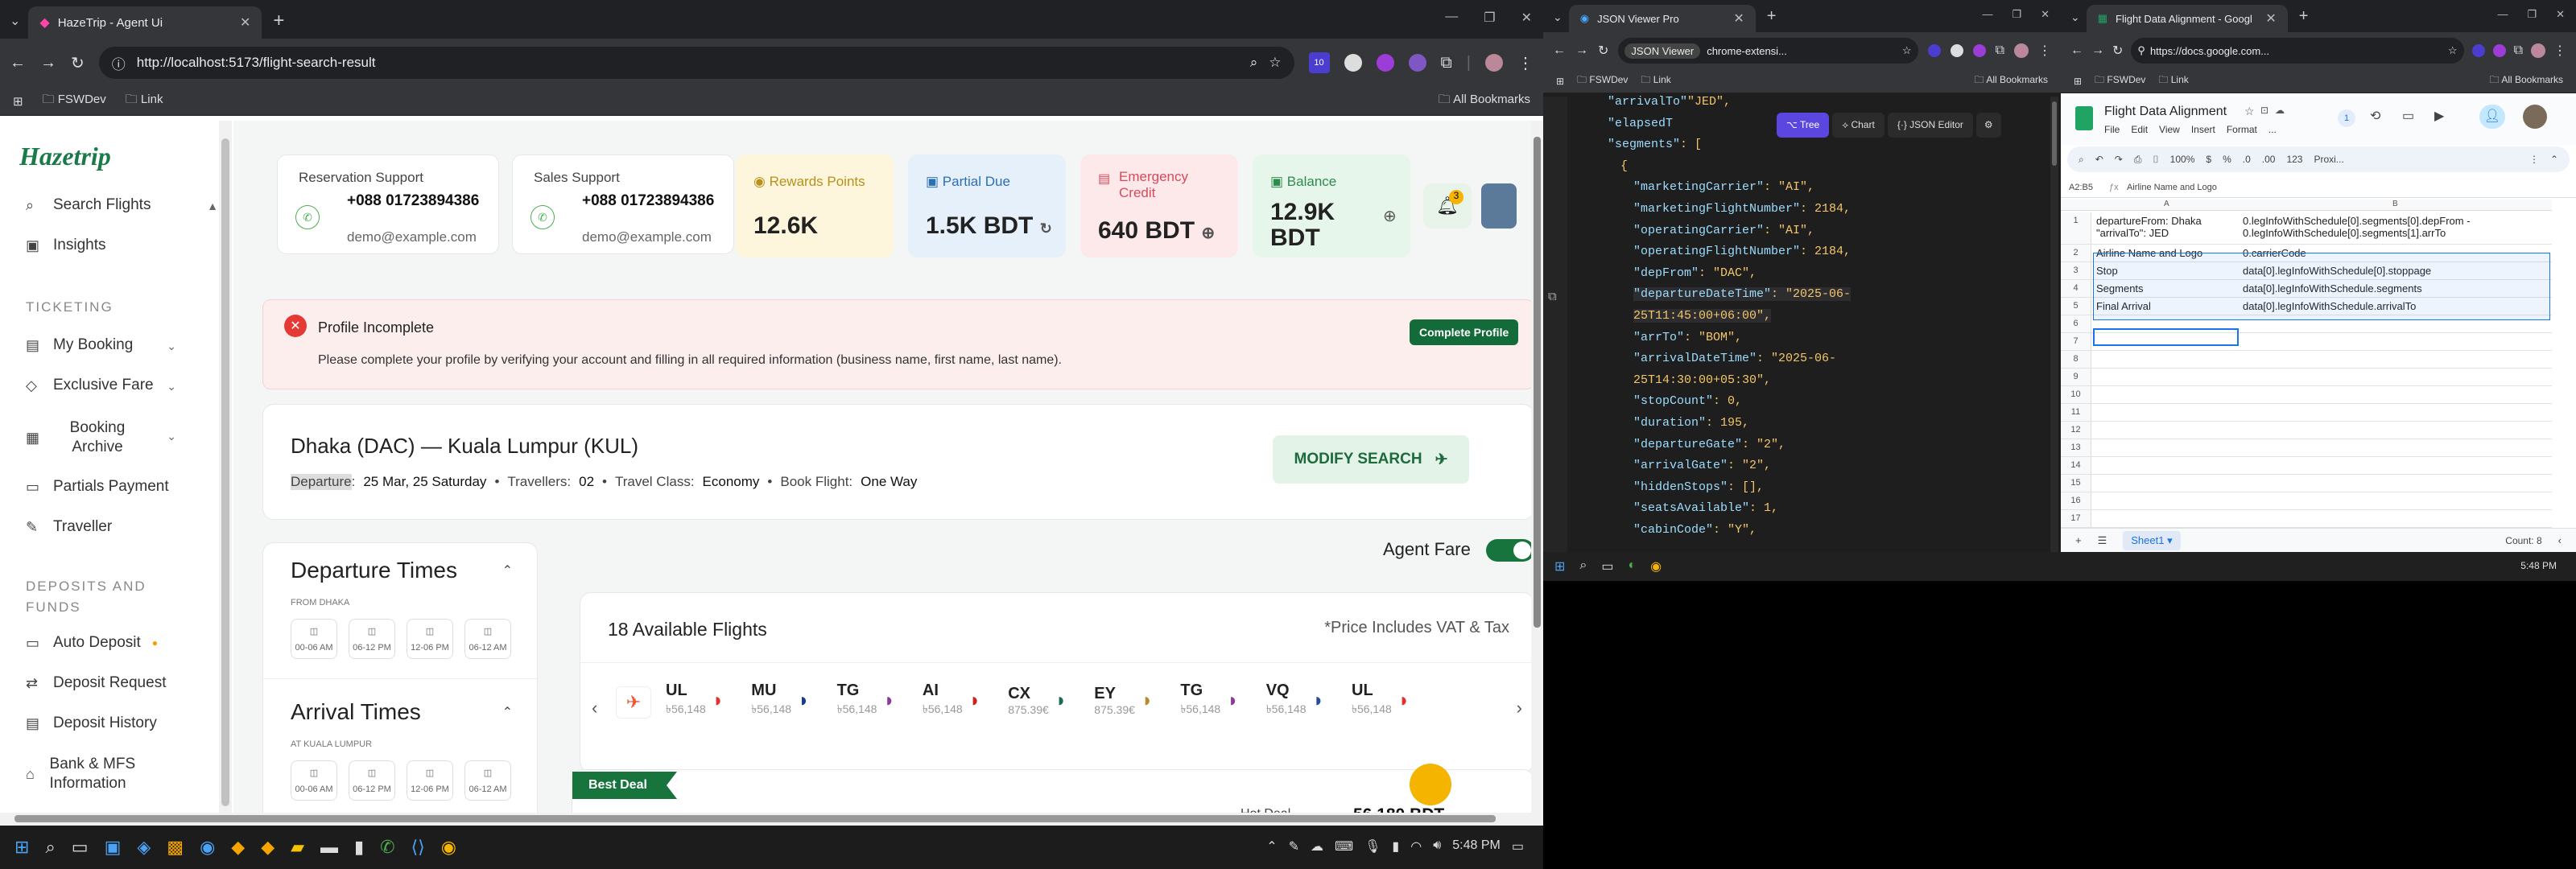 This screenshot has height=869, width=2576. What do you see at coordinates (21, 847) in the screenshot?
I see `windows-start-icon: ⊞` at bounding box center [21, 847].